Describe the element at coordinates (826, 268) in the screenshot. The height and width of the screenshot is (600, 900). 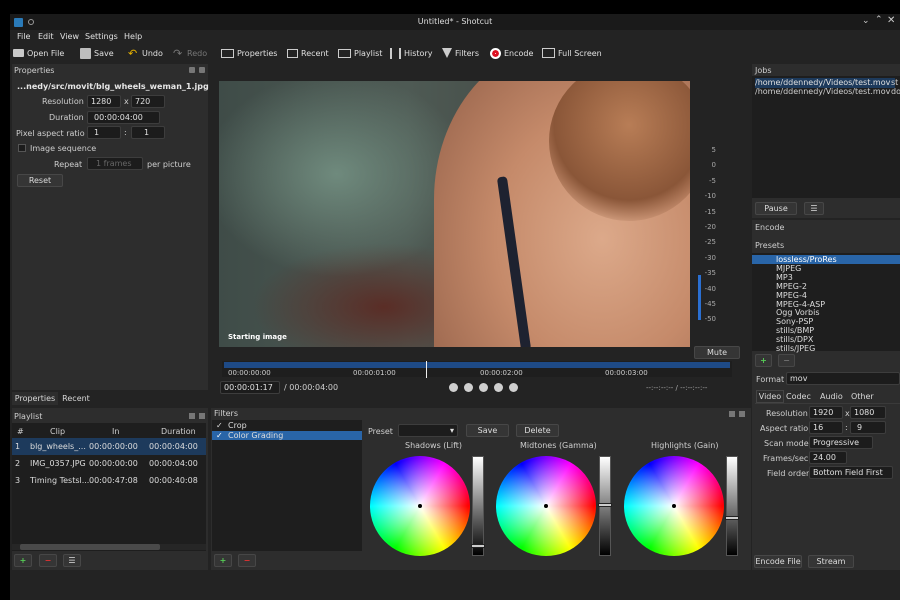
I see `preset-item: MJPEG` at that location.